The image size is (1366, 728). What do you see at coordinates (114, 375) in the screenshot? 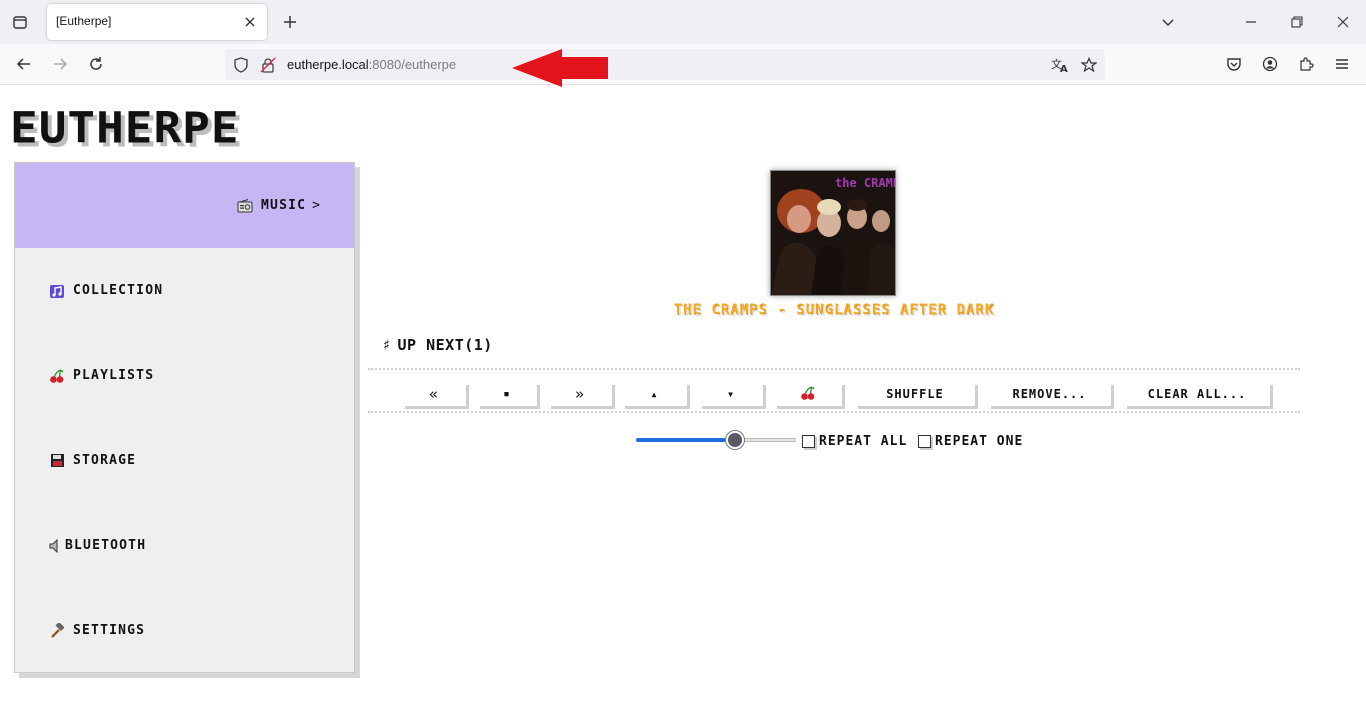
I see `sidebar-item-label: PLAYLISTS` at bounding box center [114, 375].